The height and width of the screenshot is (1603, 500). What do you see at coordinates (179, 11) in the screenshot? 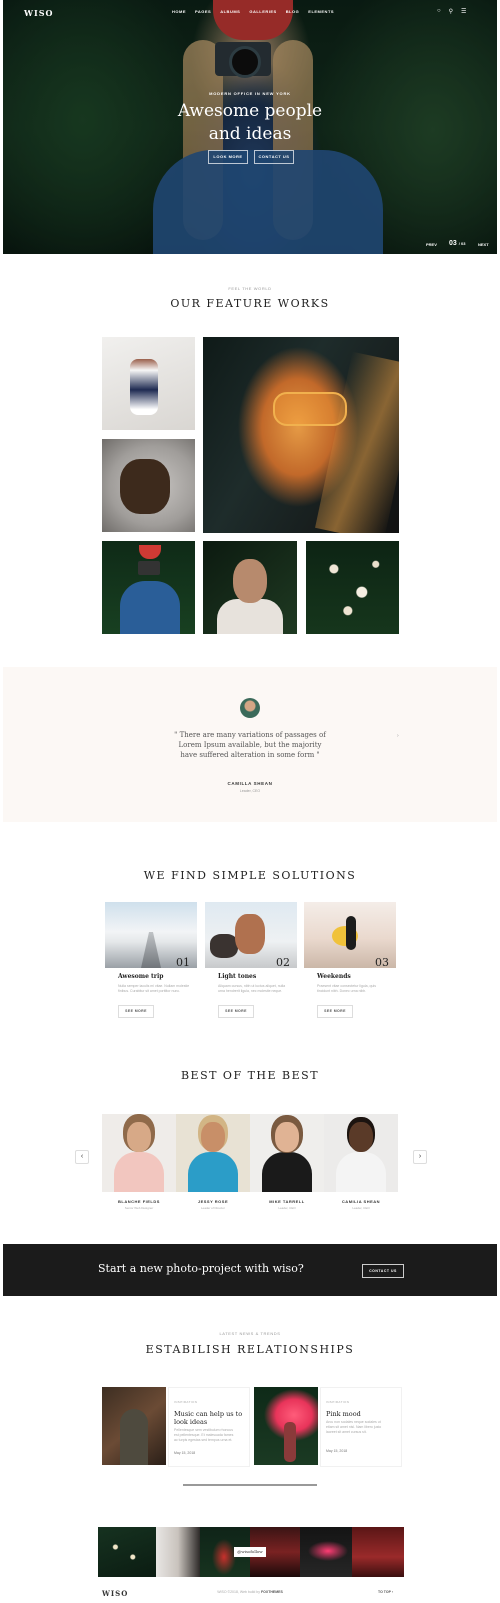
I see `nav-item-home: HOME` at bounding box center [179, 11].